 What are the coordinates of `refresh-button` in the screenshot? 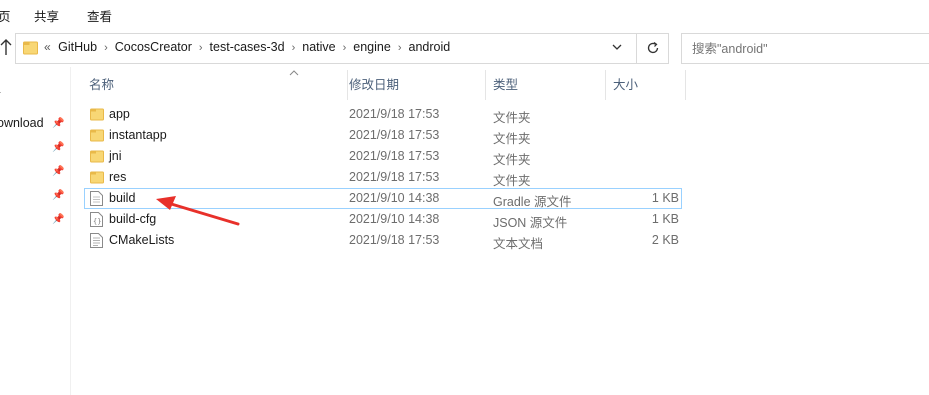 It's located at (653, 48).